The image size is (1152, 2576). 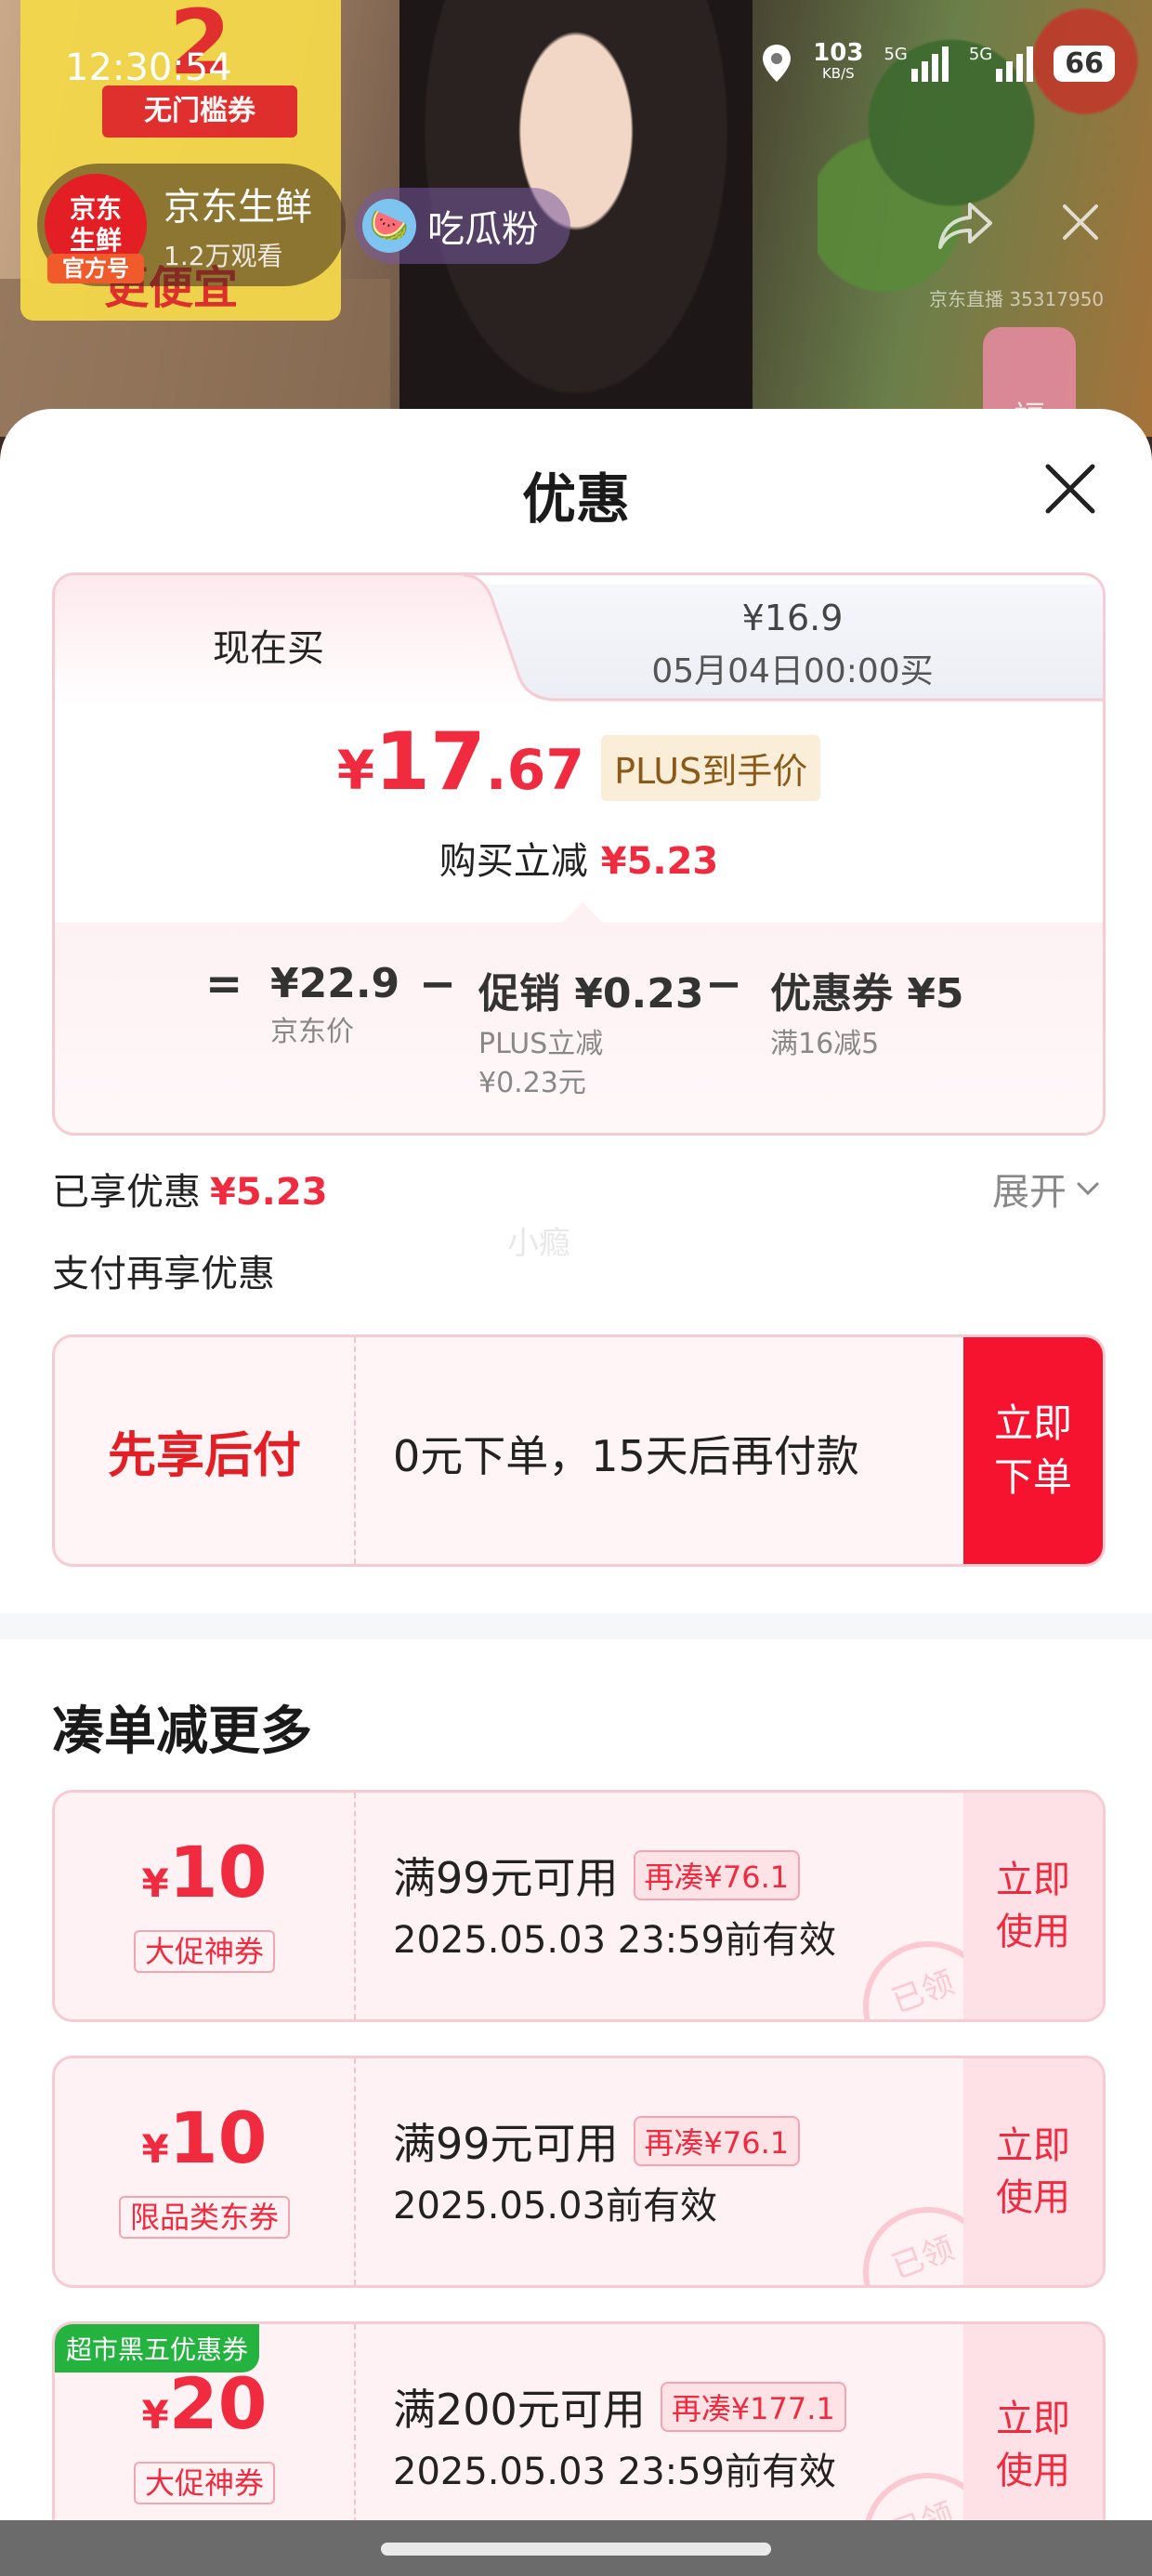 What do you see at coordinates (838, 60) in the screenshot?
I see `net-speed: 103 KB/S` at bounding box center [838, 60].